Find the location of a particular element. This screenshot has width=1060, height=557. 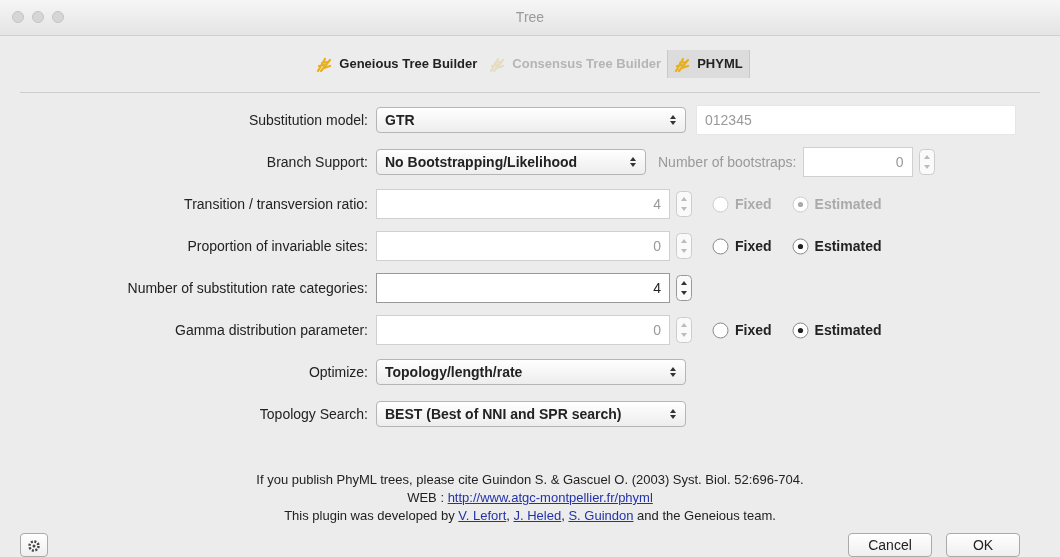

link: http://www.atgc-montpellier.fr/phyml is located at coordinates (550, 497).